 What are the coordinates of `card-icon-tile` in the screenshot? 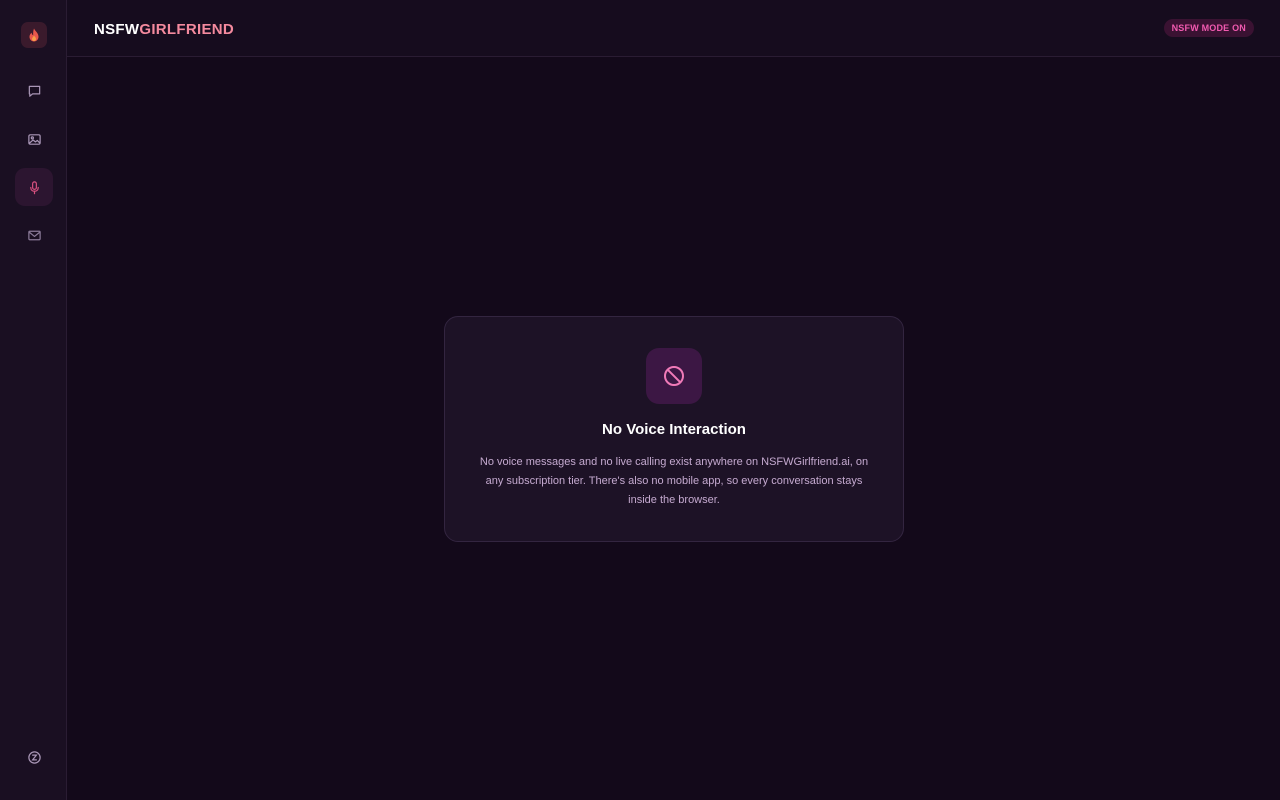 It's located at (674, 376).